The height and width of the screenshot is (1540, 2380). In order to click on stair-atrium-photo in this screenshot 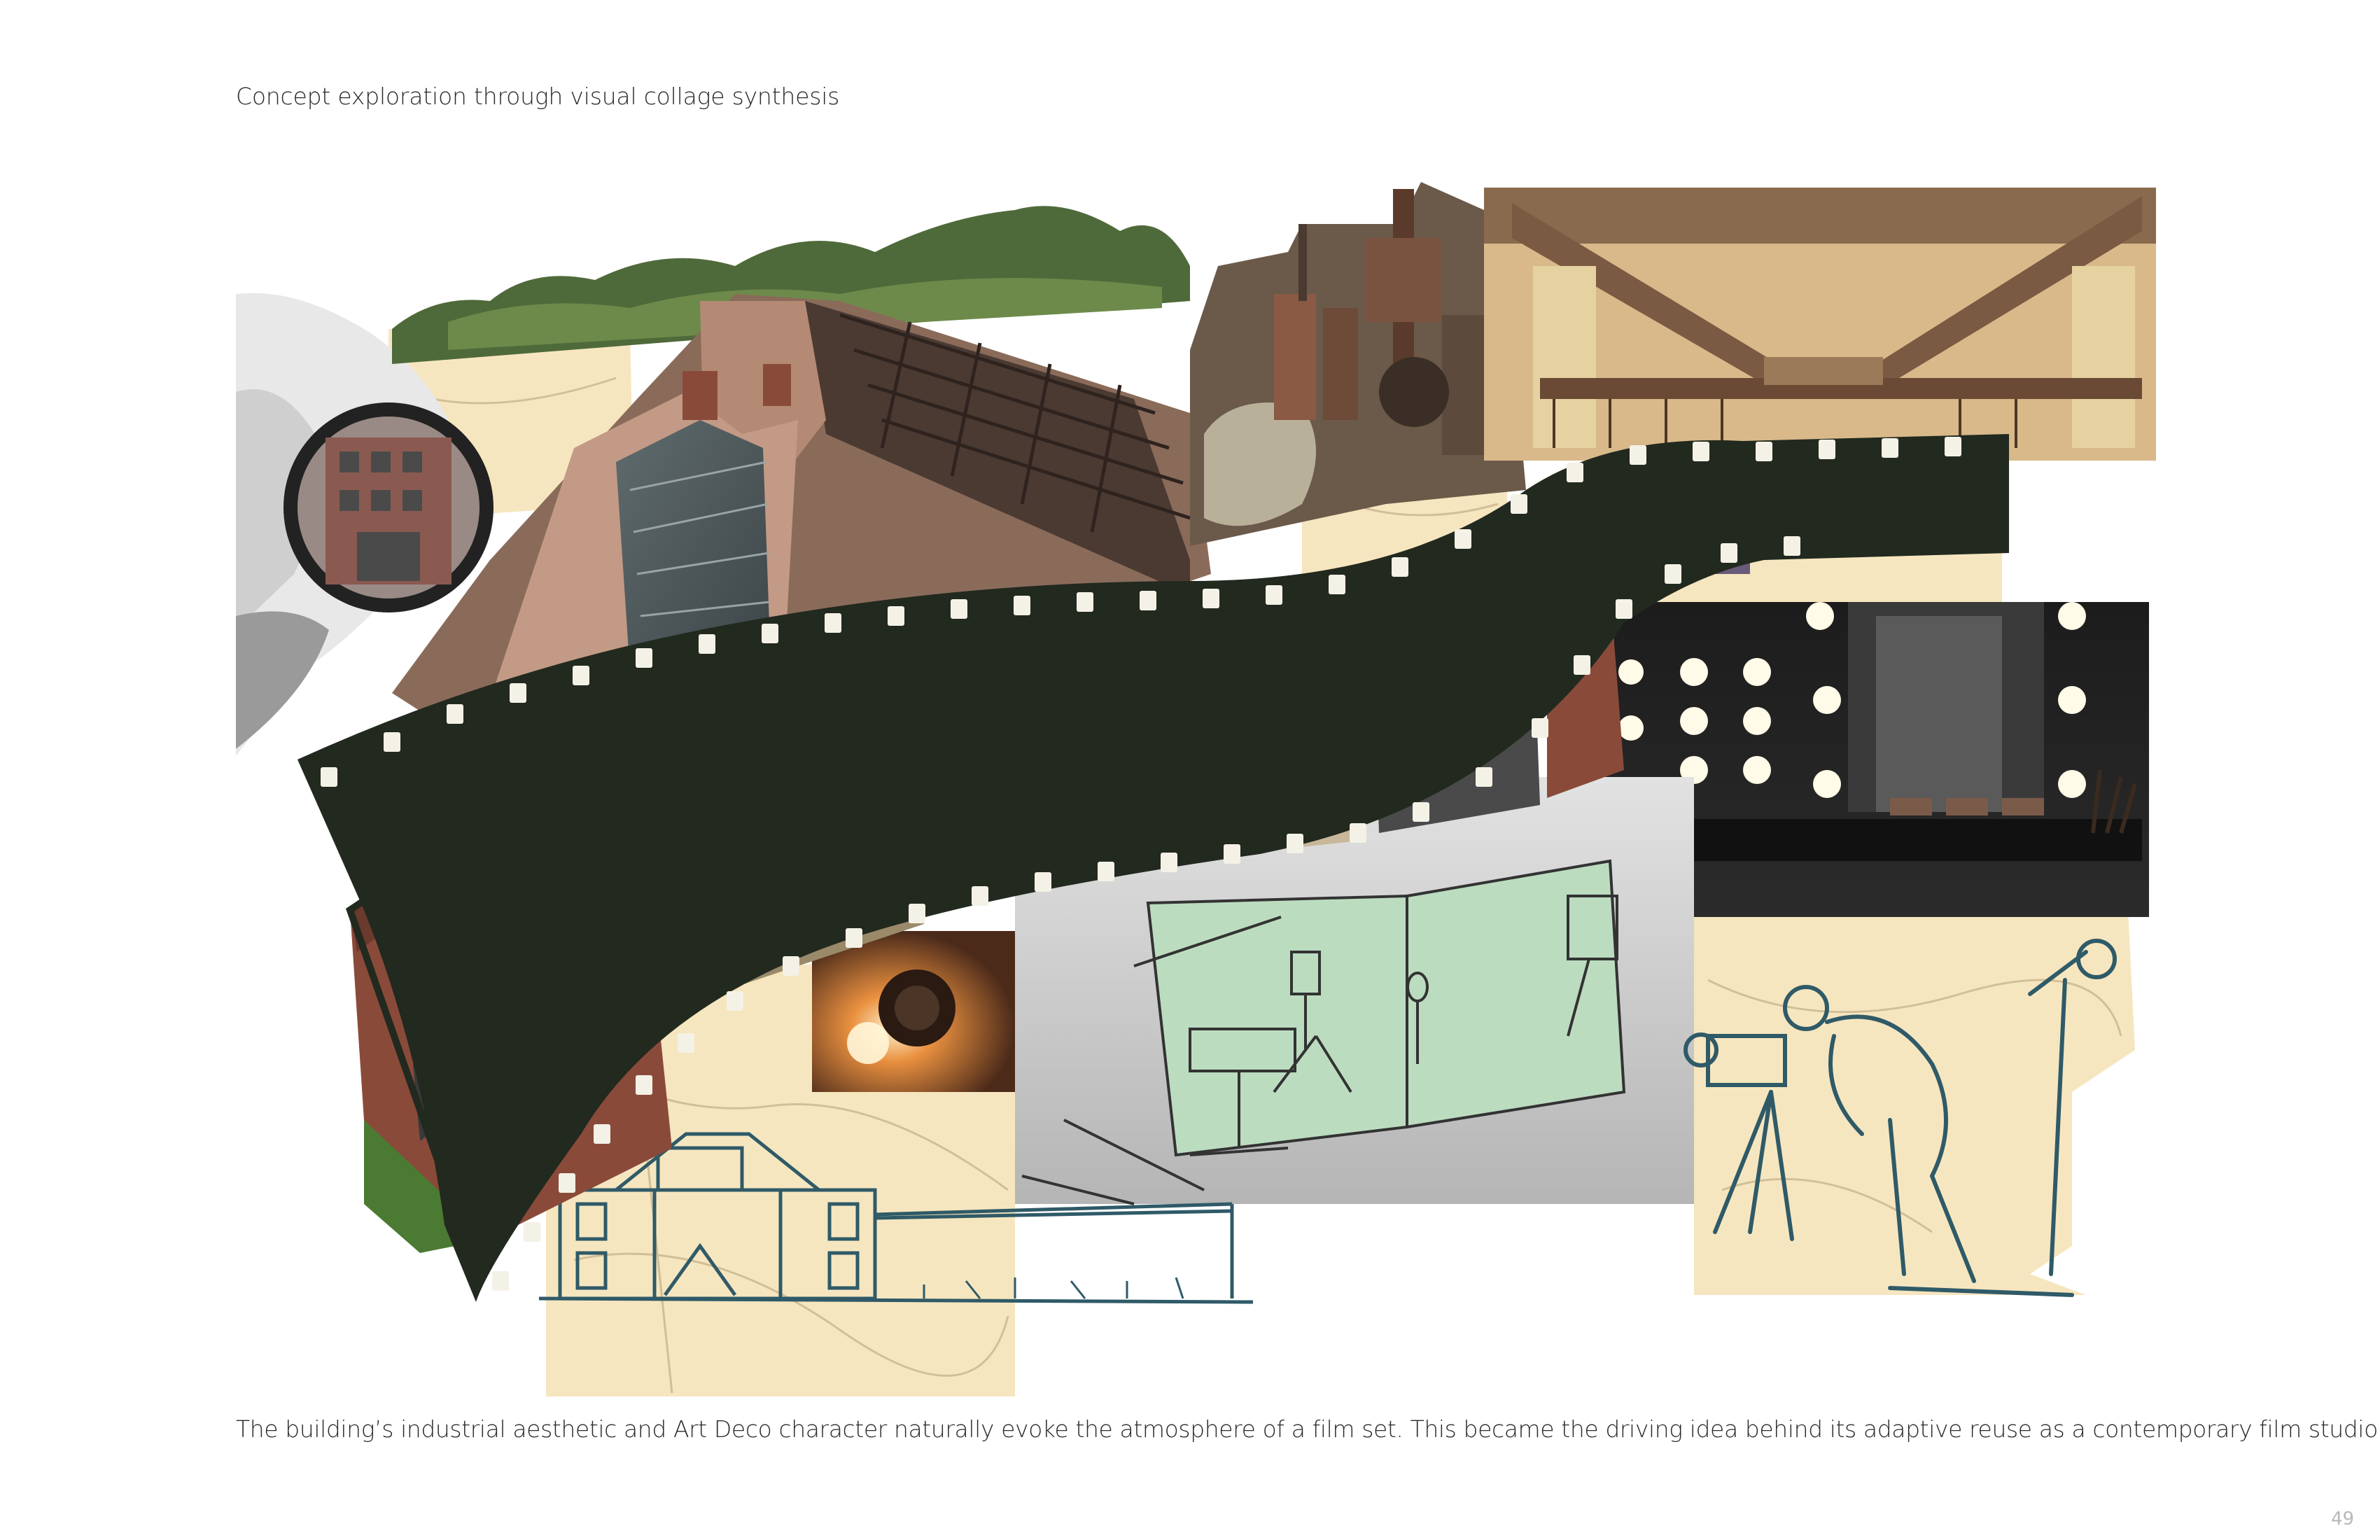, I will do `click(1820, 324)`.